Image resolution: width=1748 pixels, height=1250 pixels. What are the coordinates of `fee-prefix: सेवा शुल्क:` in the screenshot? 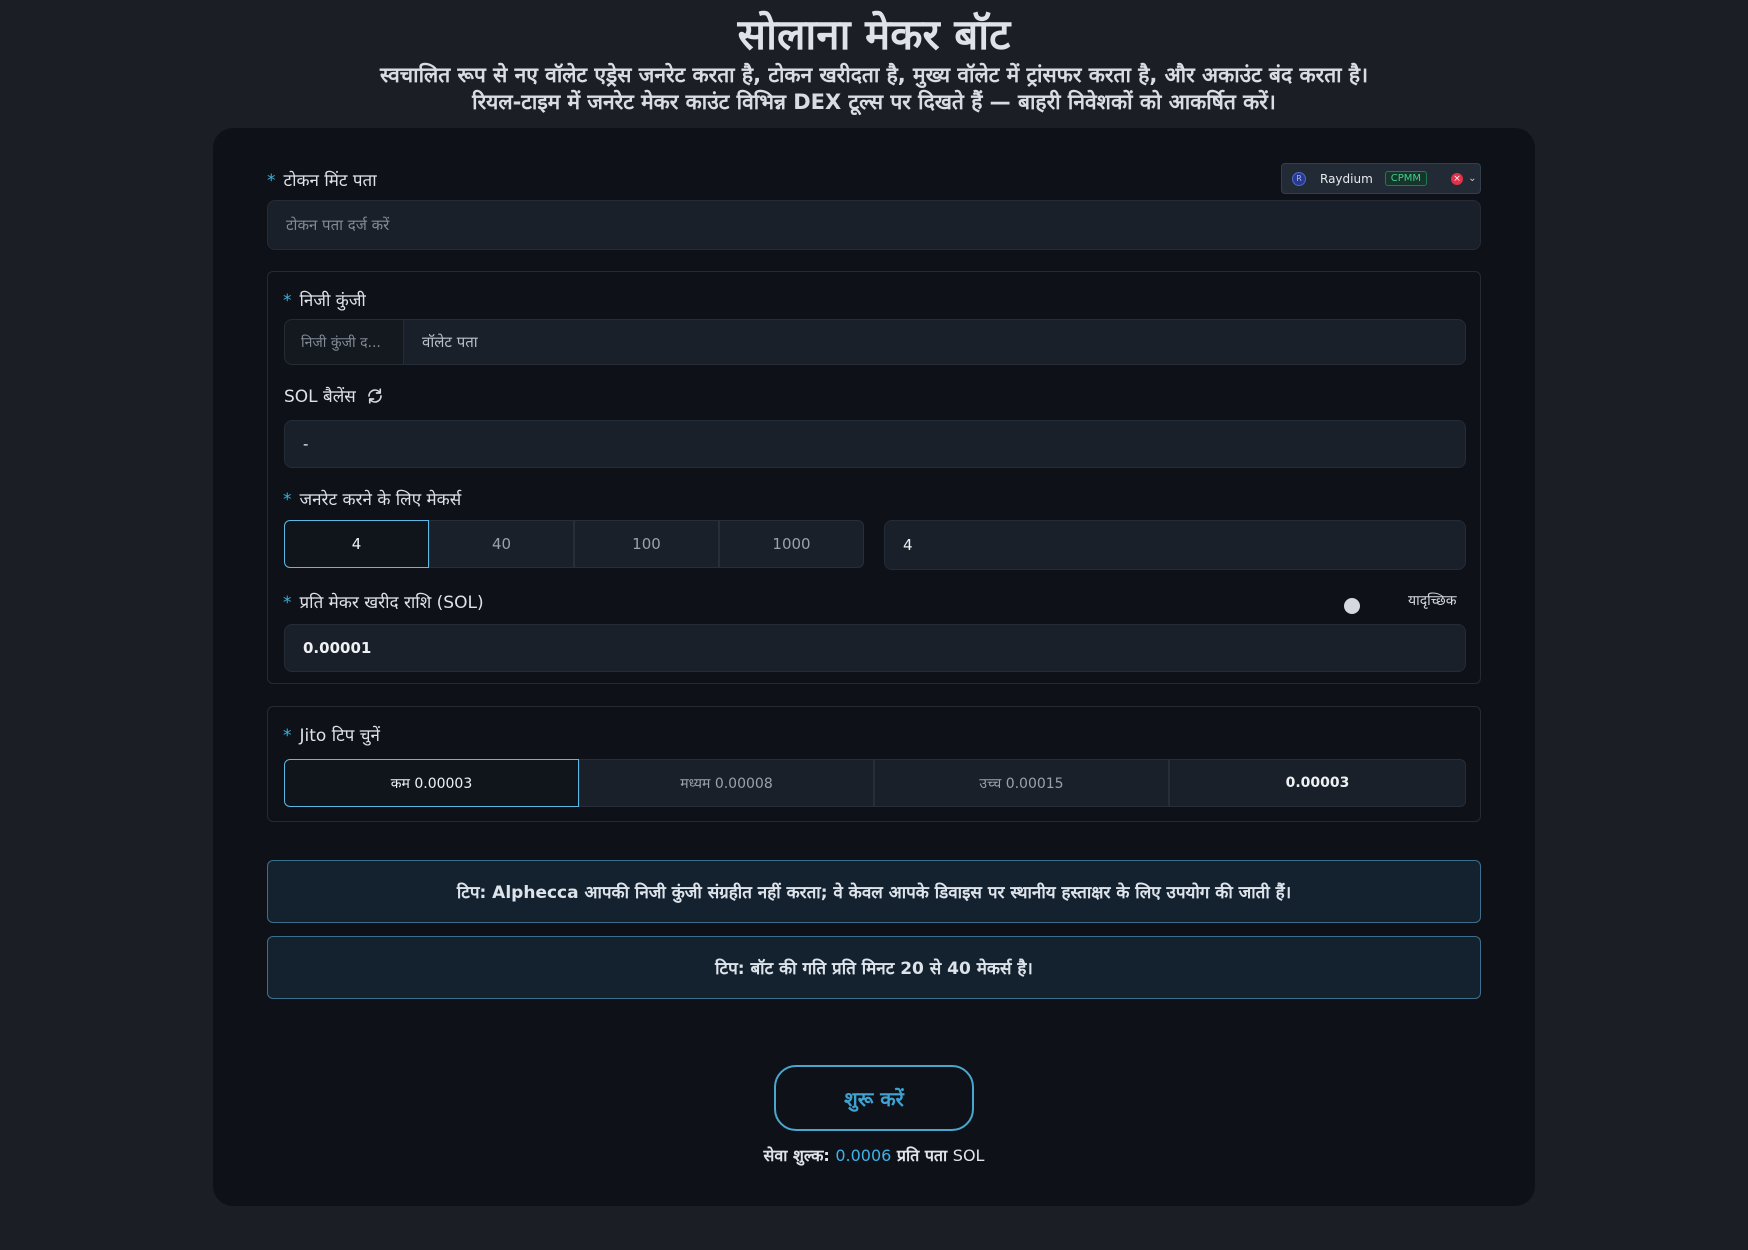 It's located at (796, 1155).